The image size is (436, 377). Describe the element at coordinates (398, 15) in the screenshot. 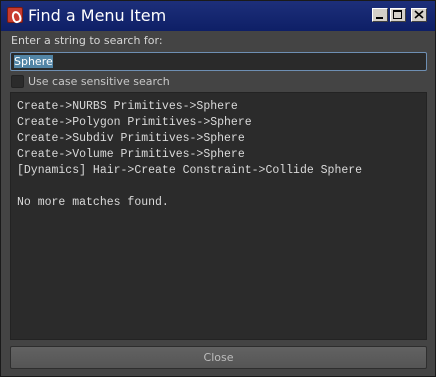

I see `maximize-icon` at that location.